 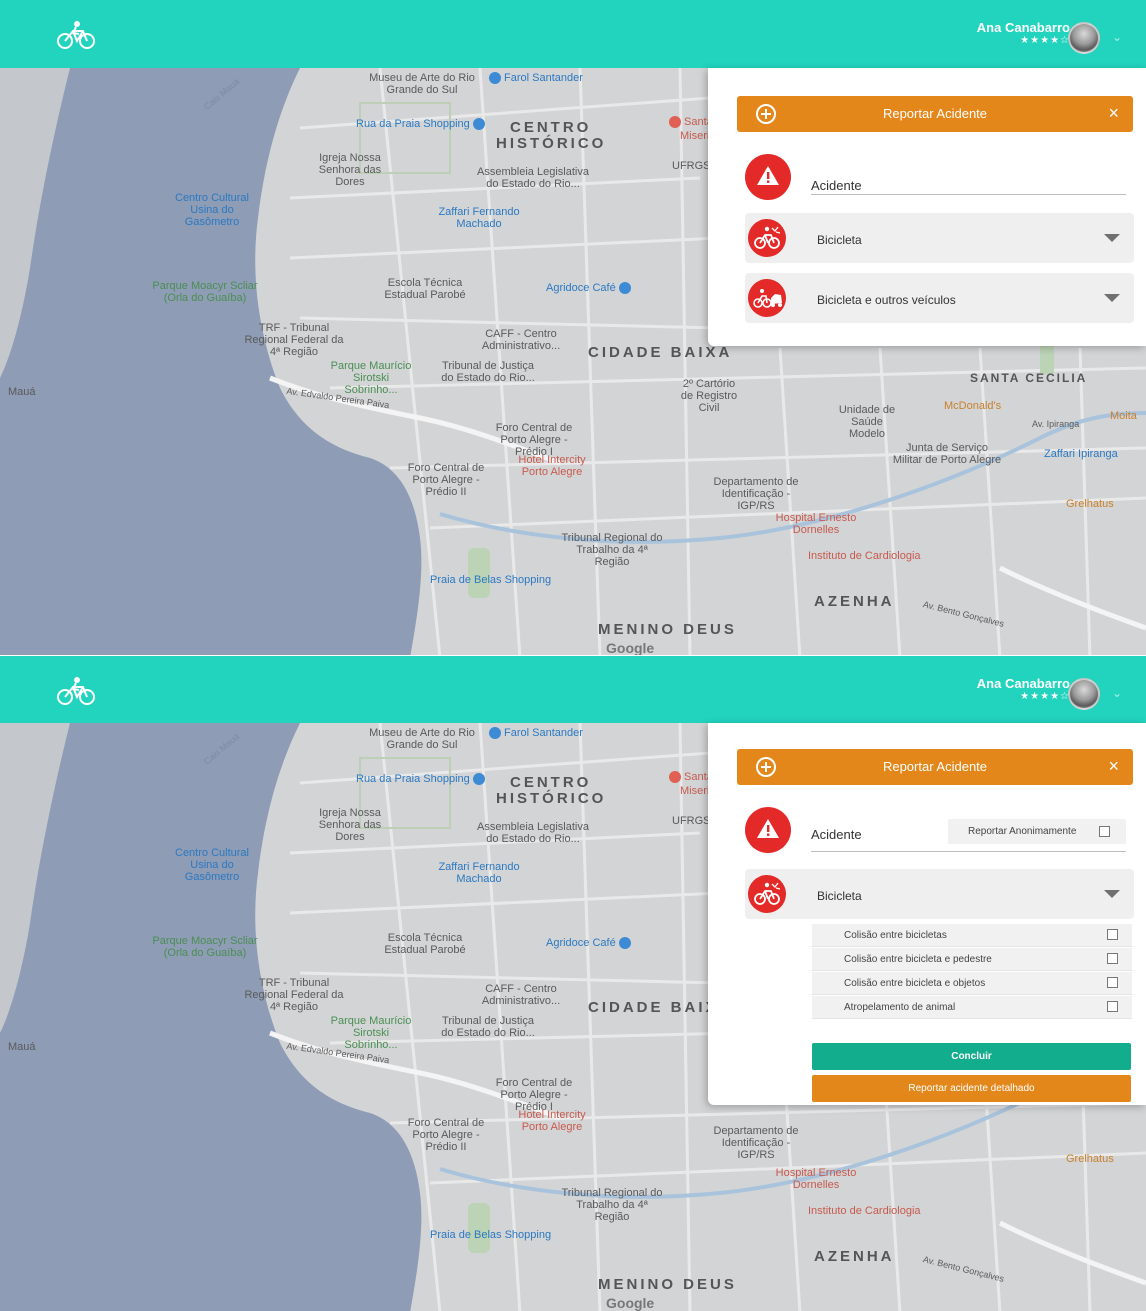 I want to click on map-label-agridoce: Agridoce Café, so click(x=590, y=943).